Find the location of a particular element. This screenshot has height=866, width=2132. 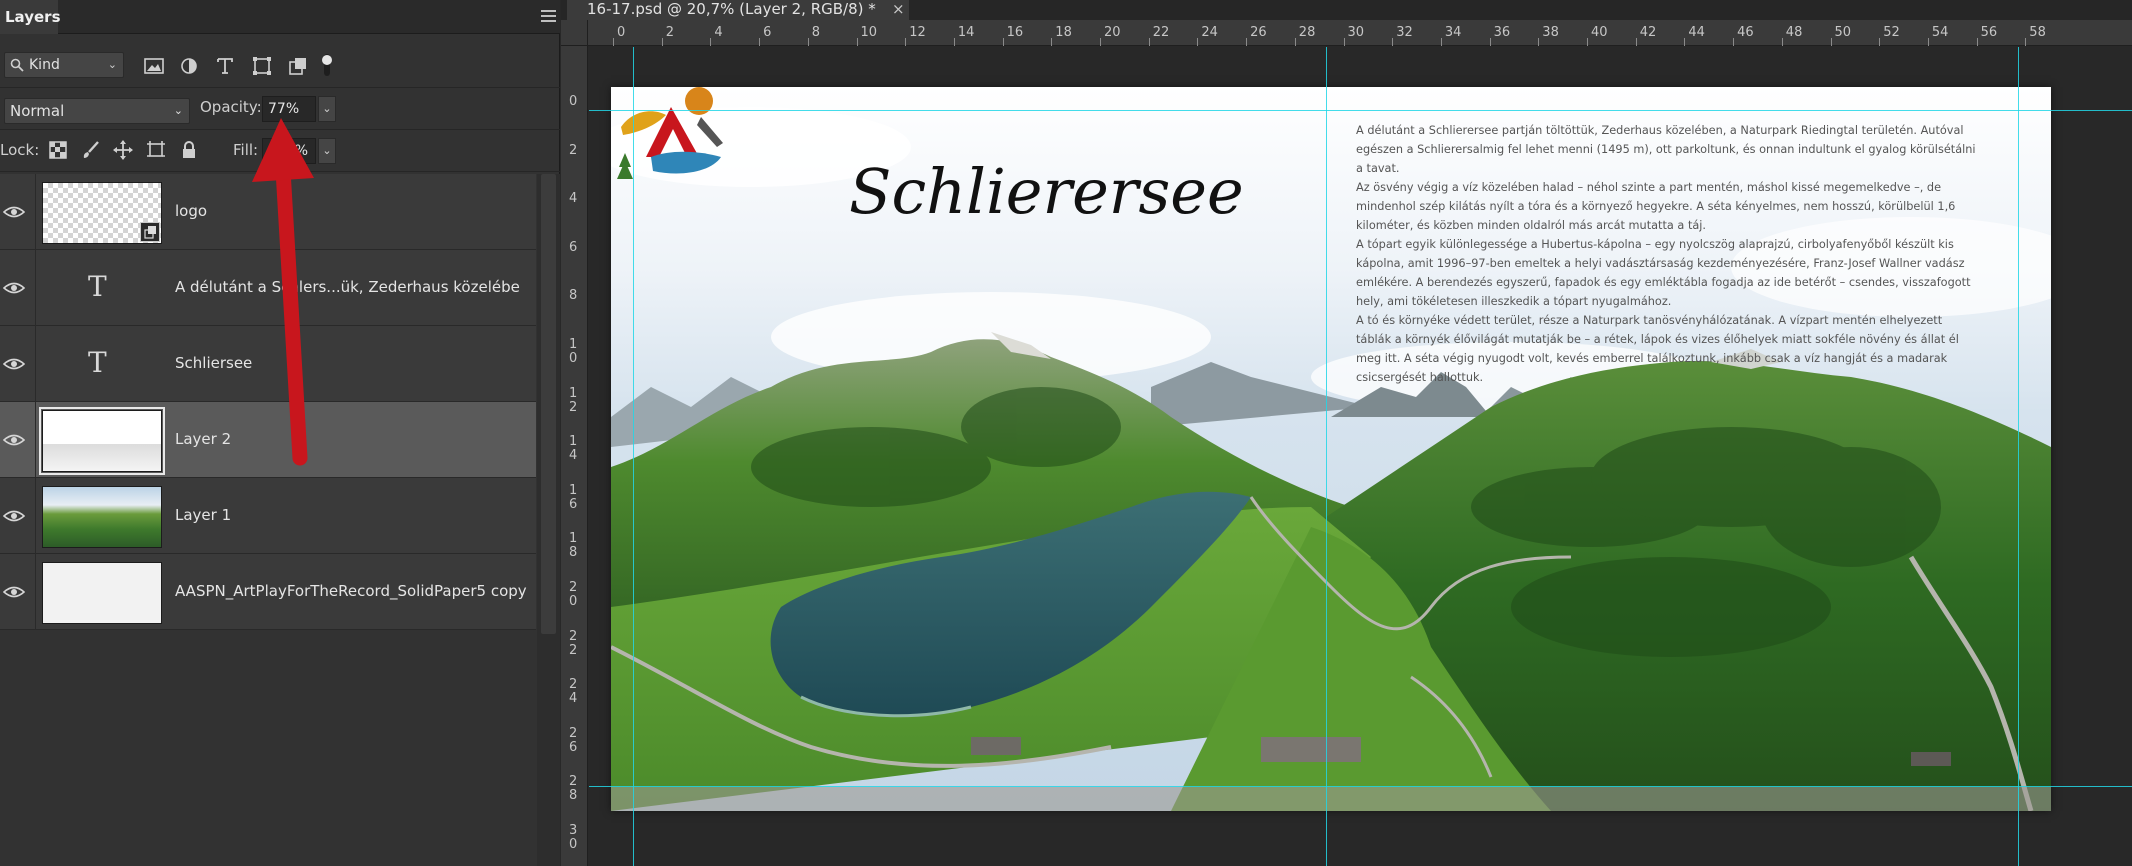

layer-row-layer-1: Layer 1 is located at coordinates (268, 516).